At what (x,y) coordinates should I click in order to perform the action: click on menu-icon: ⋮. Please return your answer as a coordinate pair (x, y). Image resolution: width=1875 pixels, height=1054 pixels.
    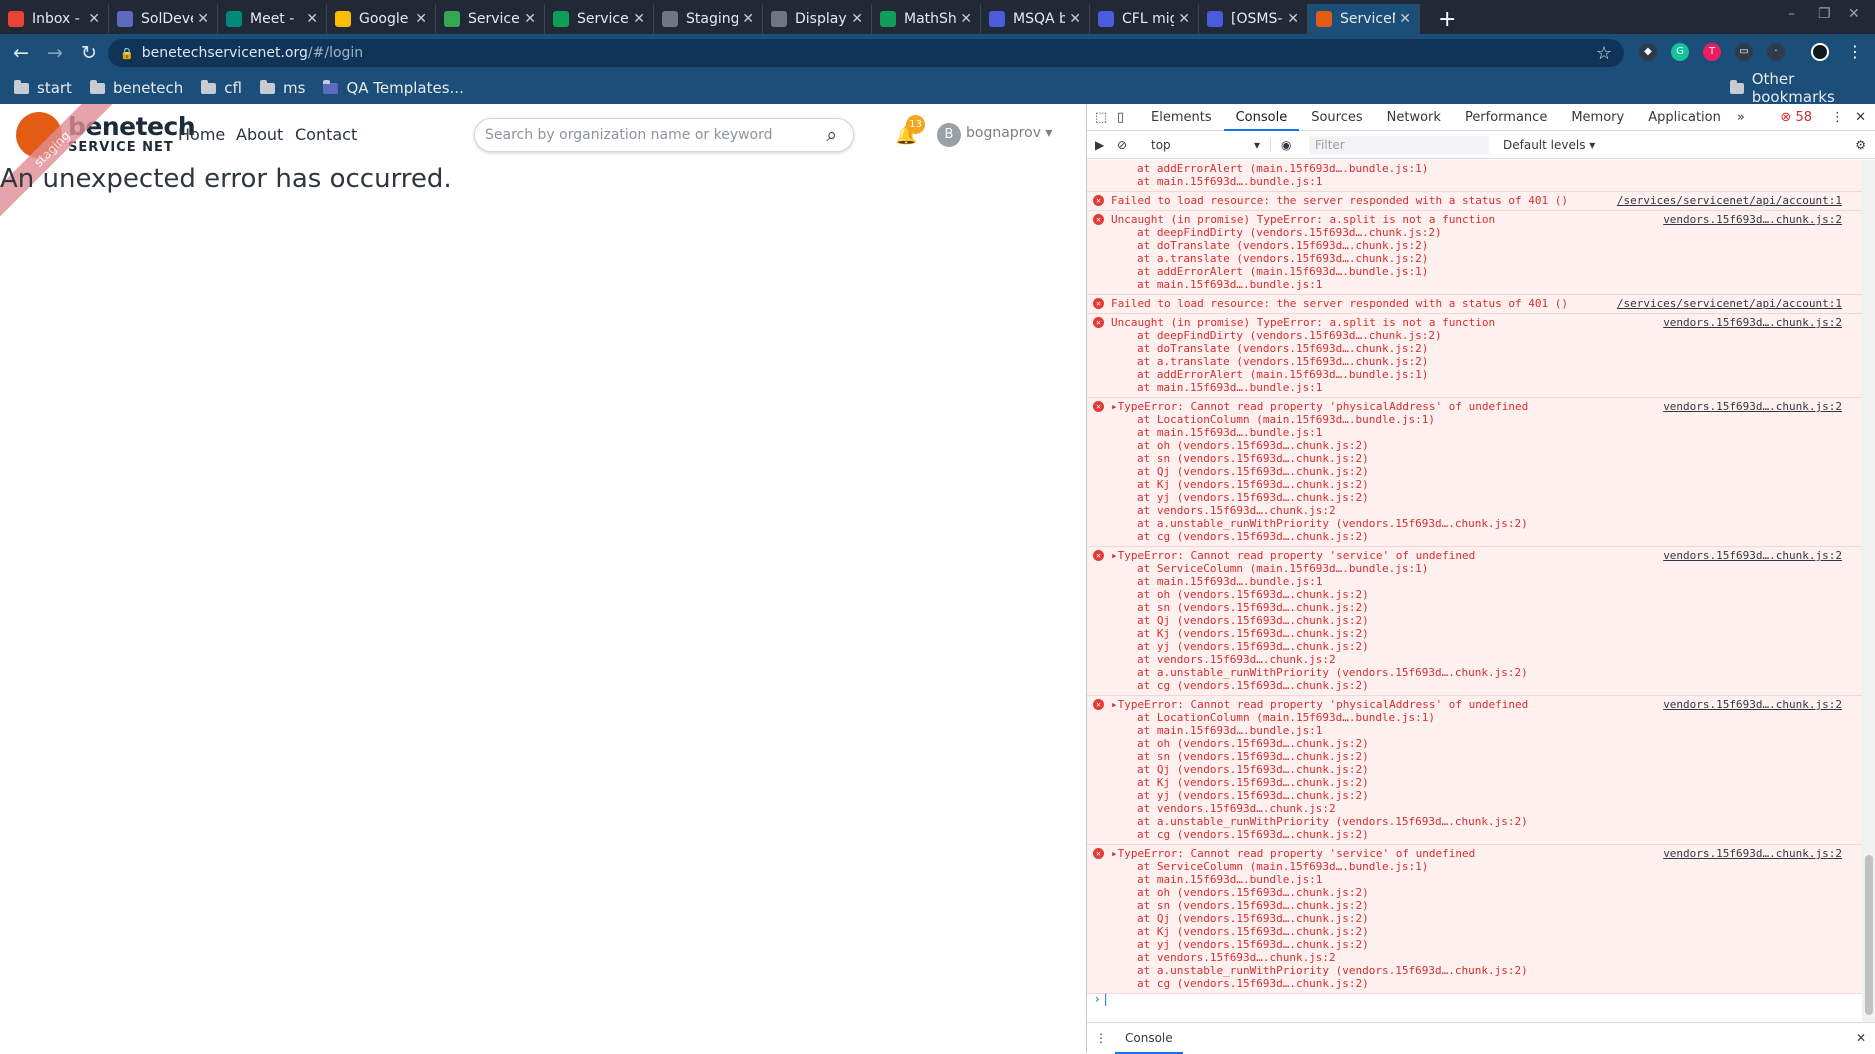
    Looking at the image, I should click on (1855, 52).